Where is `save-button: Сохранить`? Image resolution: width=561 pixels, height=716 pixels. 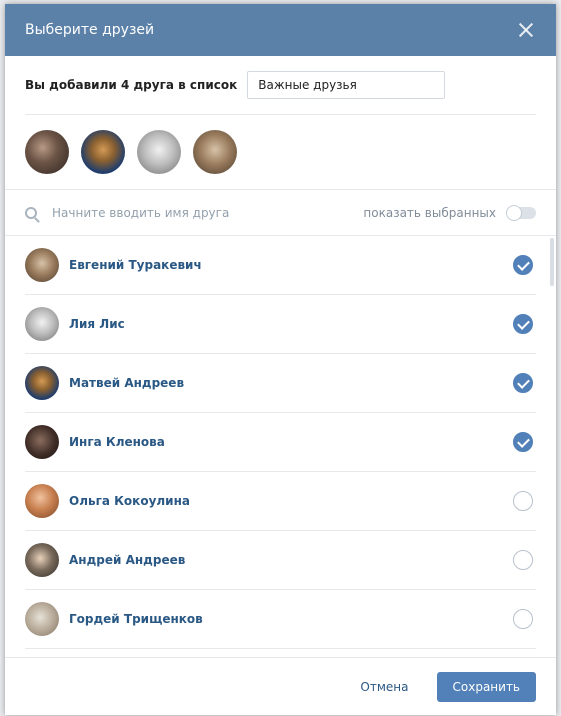 save-button: Сохранить is located at coordinates (486, 686).